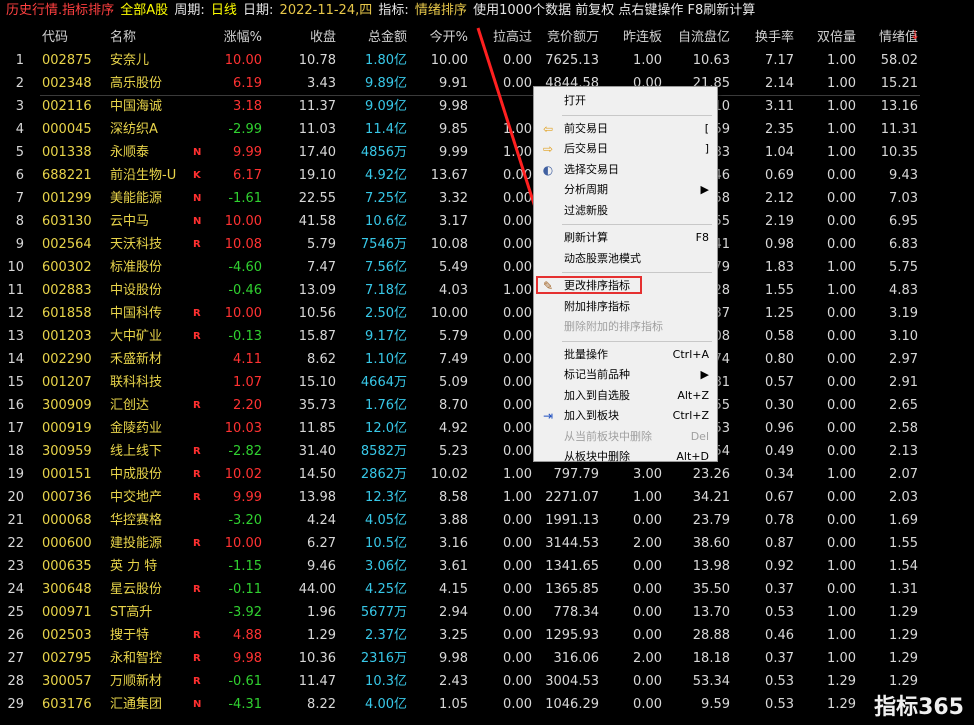 The height and width of the screenshot is (725, 974). What do you see at coordinates (67, 382) in the screenshot?
I see `cell-code: 001207` at bounding box center [67, 382].